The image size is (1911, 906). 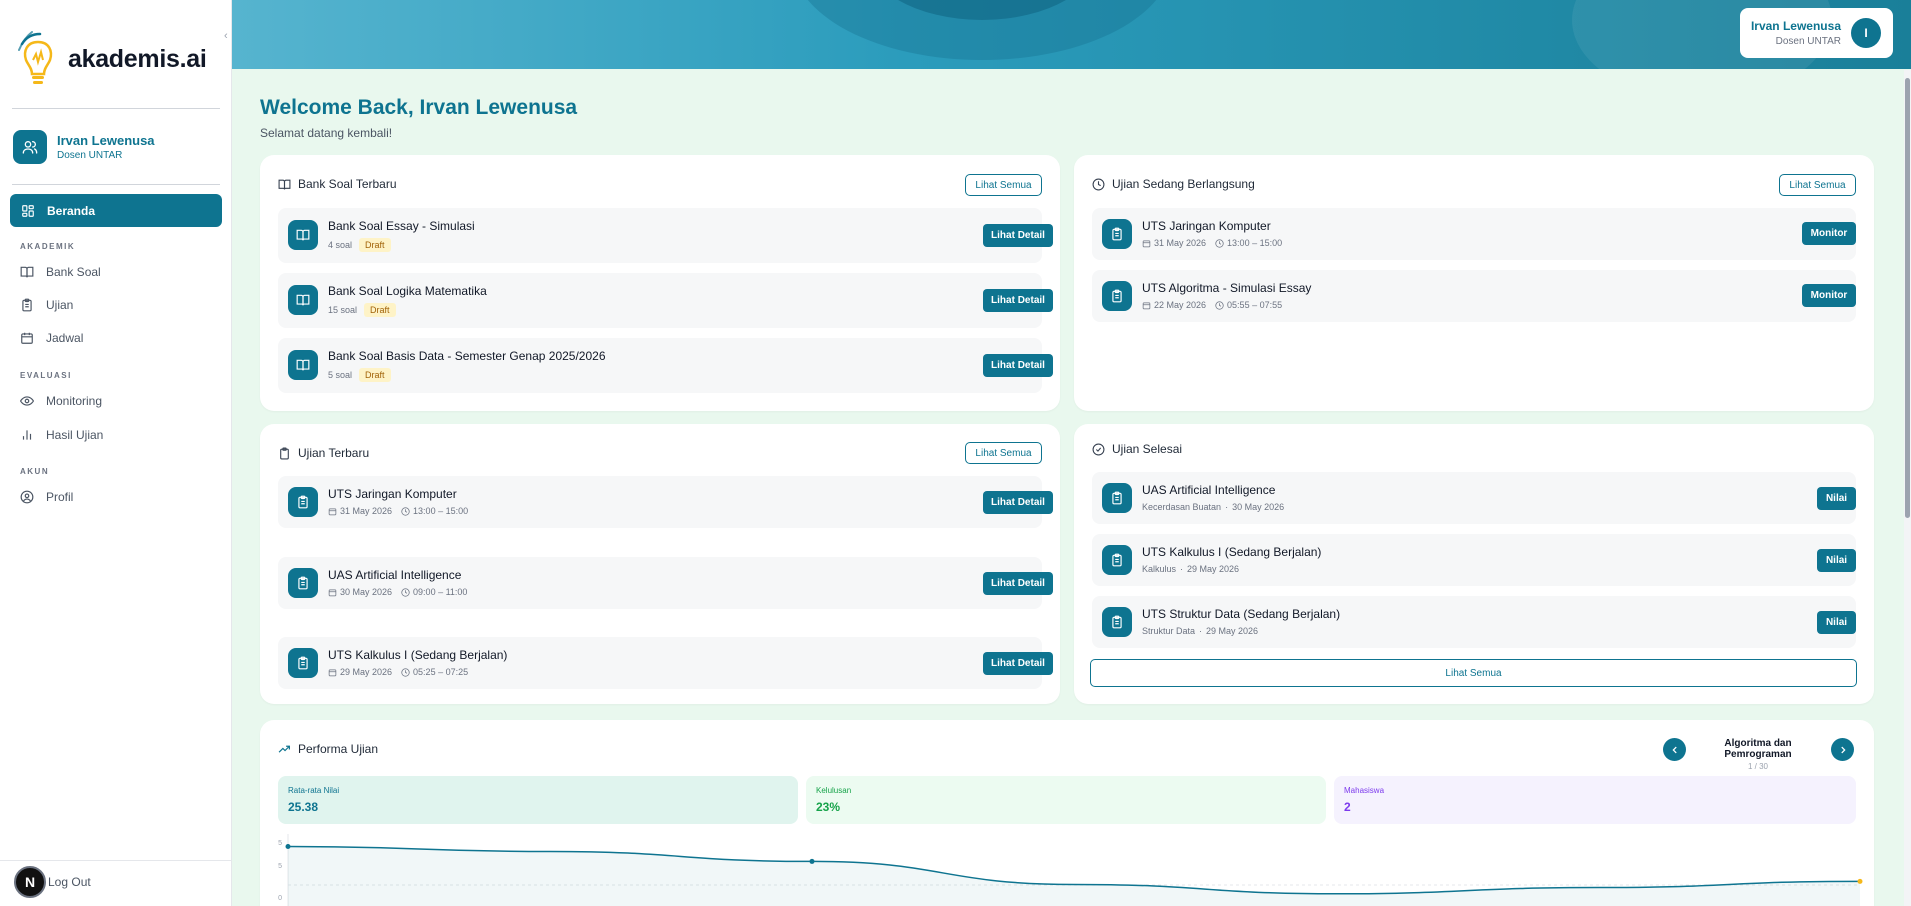 I want to click on logout-button: N Log Out, so click(x=52, y=882).